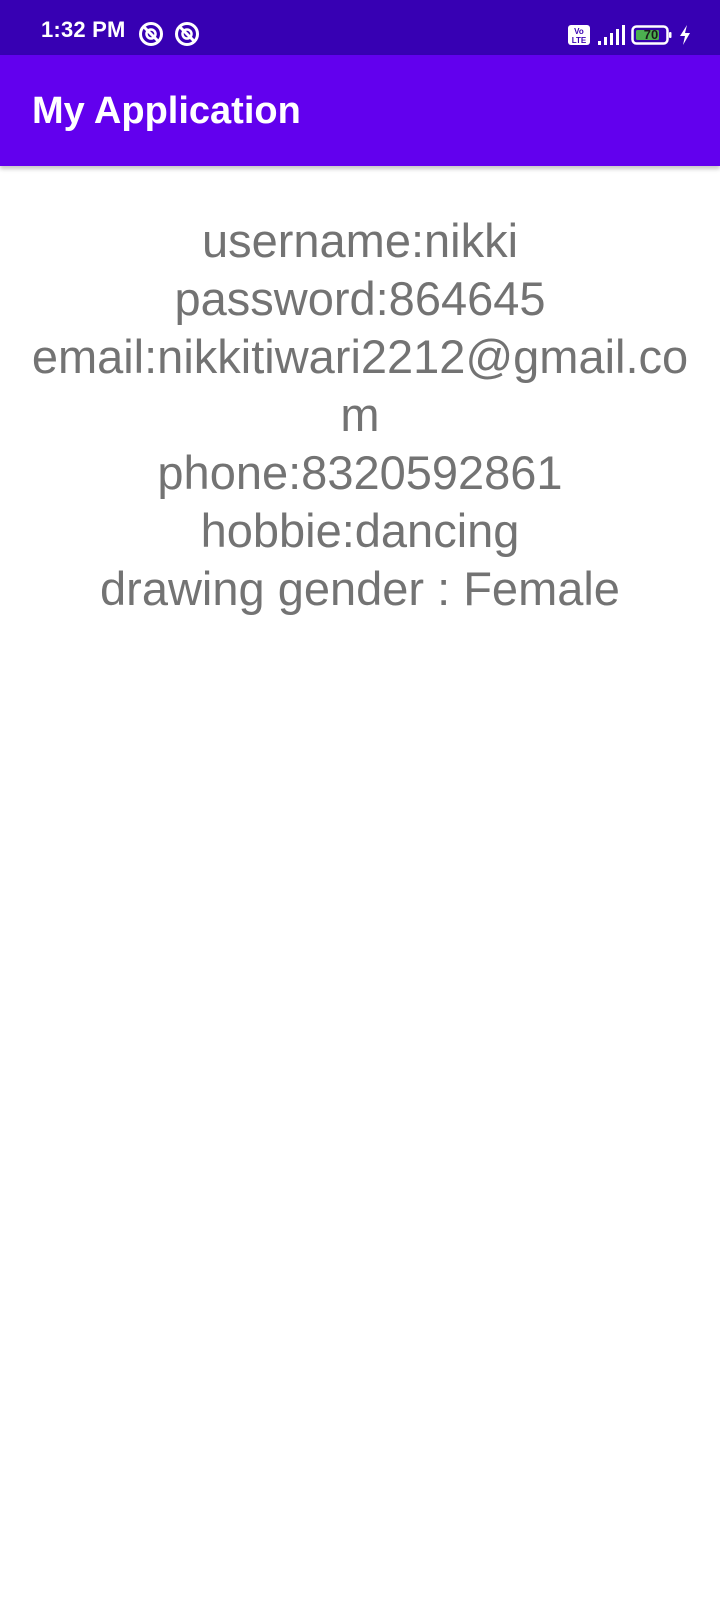  Describe the element at coordinates (685, 35) in the screenshot. I see `charging-icon` at that location.